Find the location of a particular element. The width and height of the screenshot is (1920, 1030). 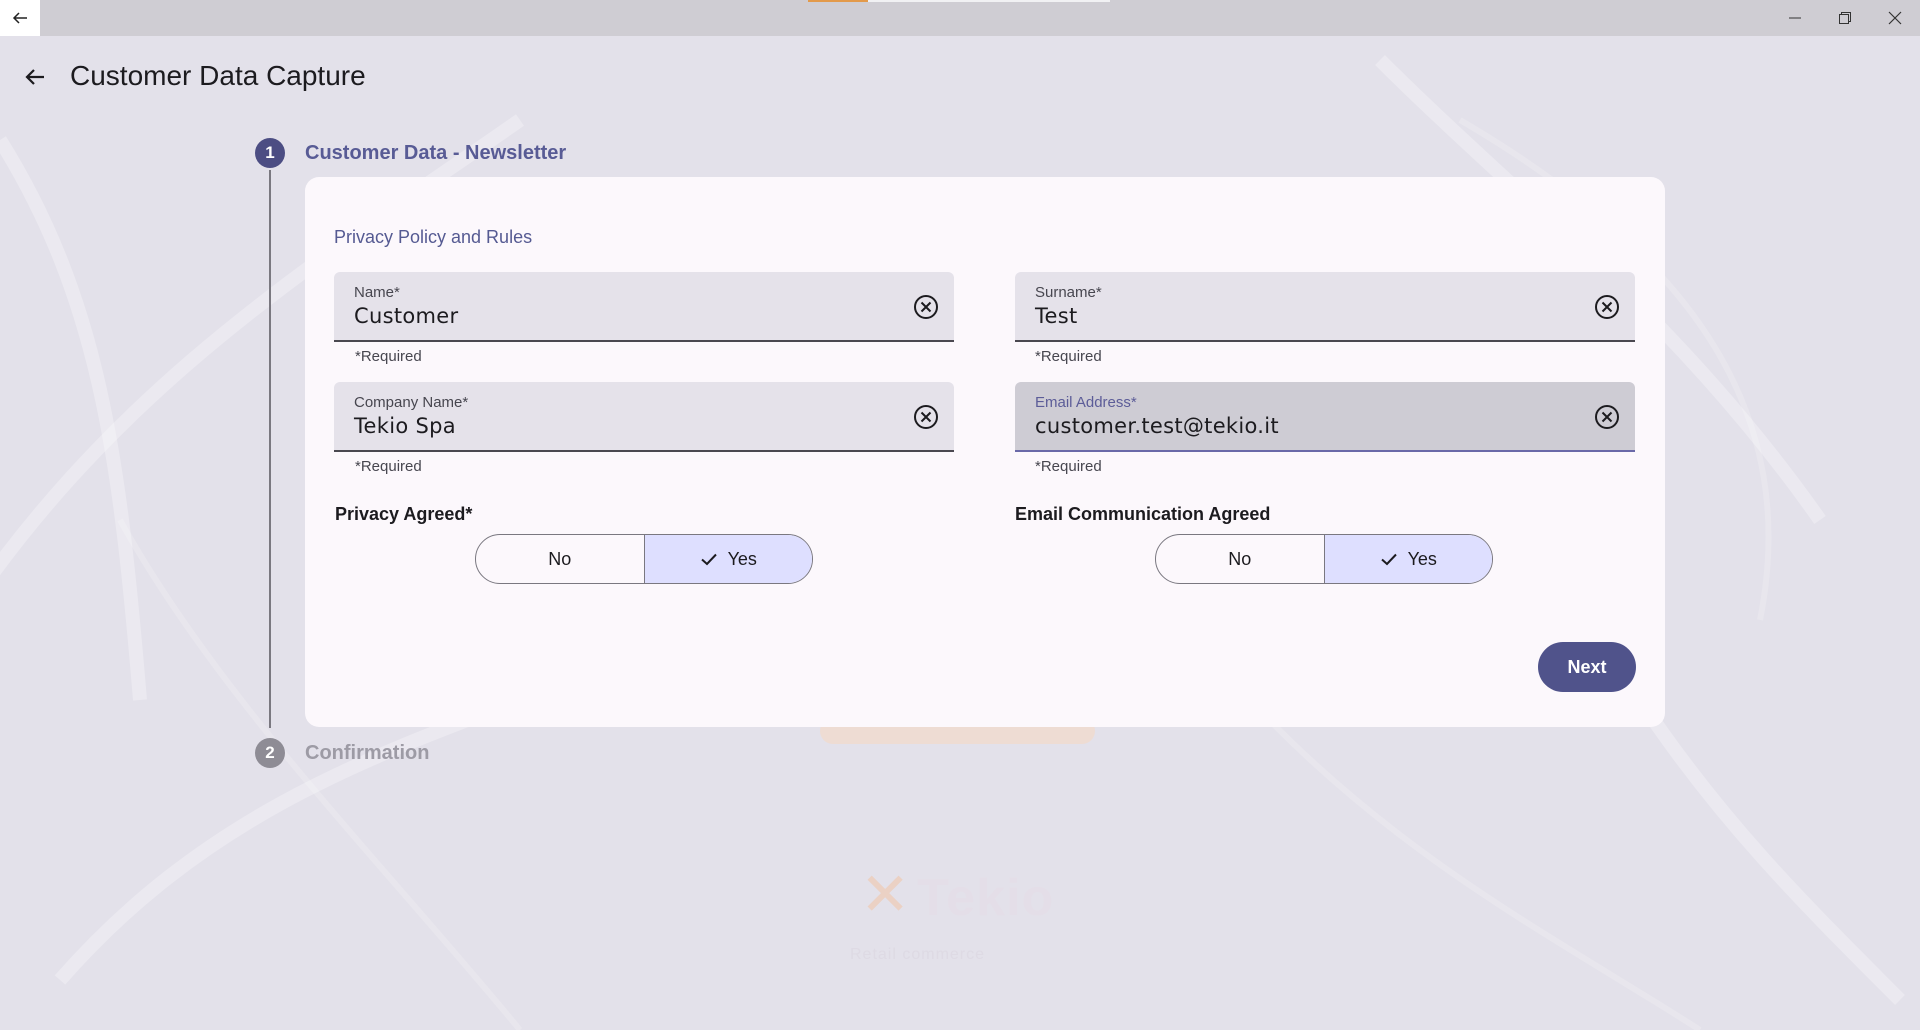

clear-surname-button is located at coordinates (1607, 307).